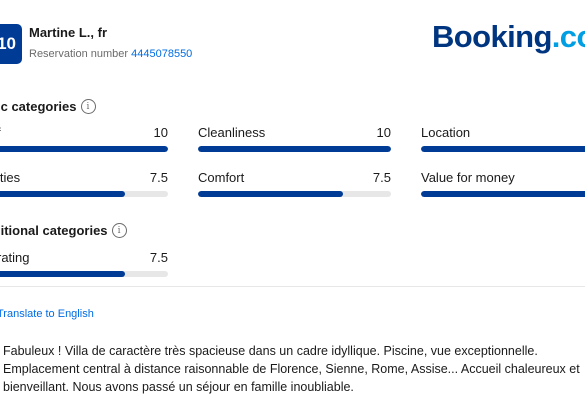  I want to click on category-value-comfort: 7.5, so click(381, 177).